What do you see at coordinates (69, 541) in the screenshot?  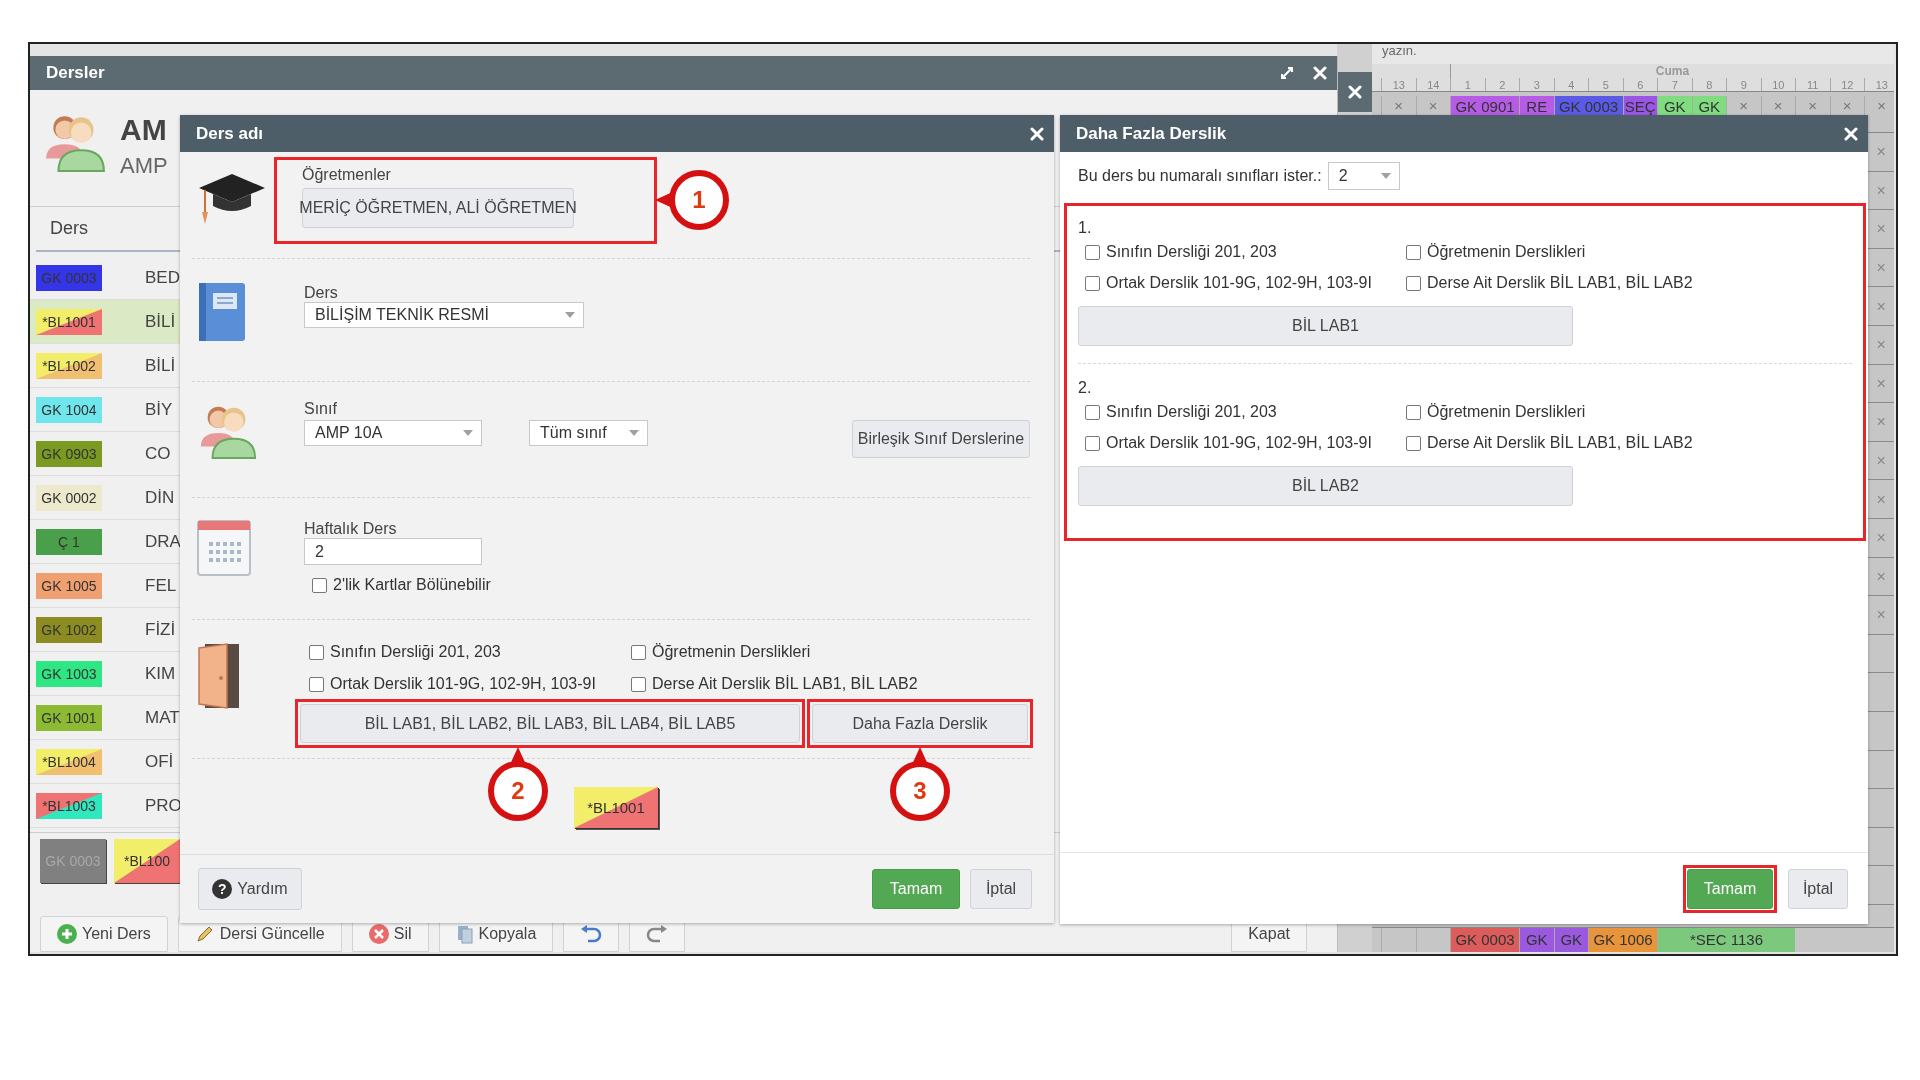 I see `lesson-code-badge: Ç 1` at bounding box center [69, 541].